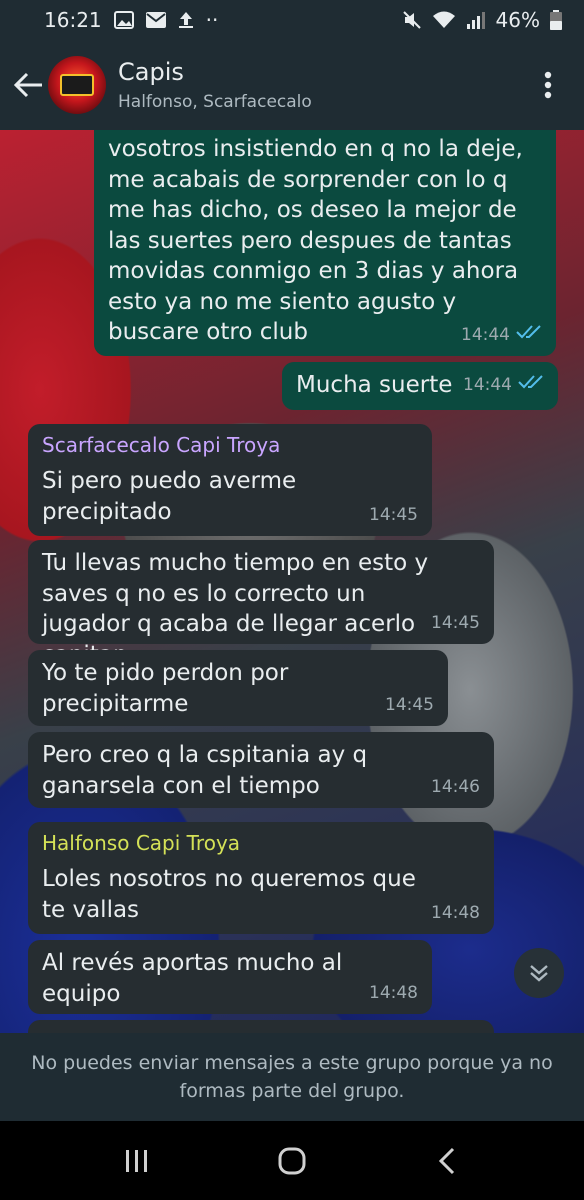 The height and width of the screenshot is (1200, 584). I want to click on mail-icon, so click(155, 20).